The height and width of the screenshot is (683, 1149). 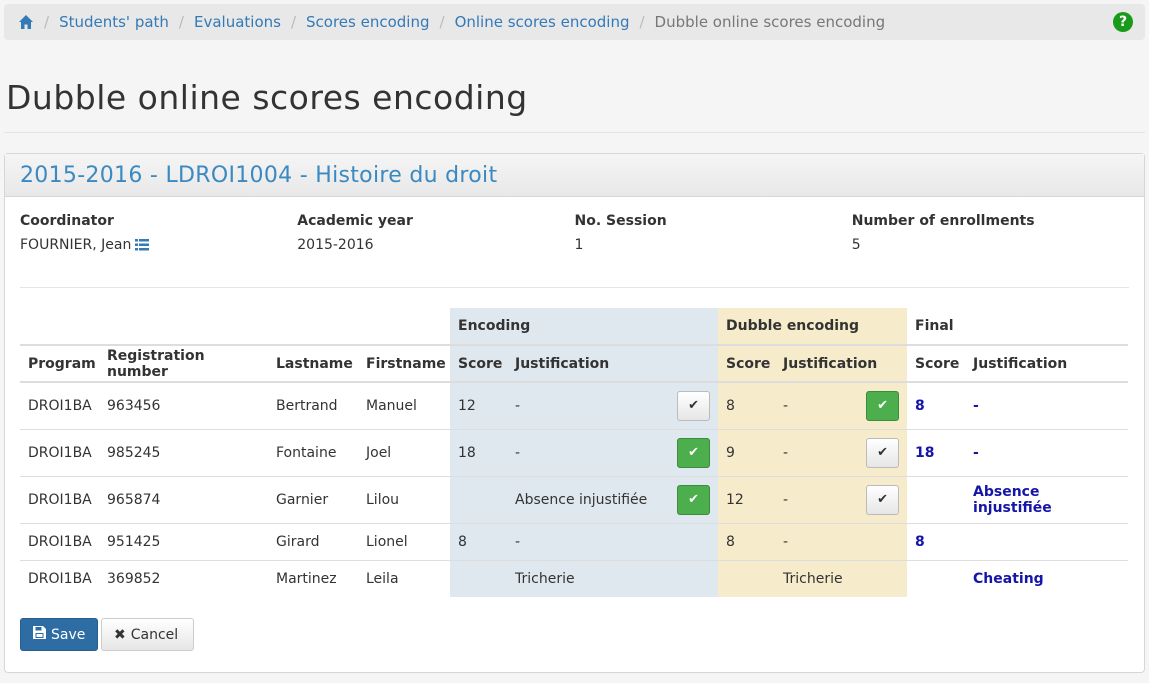 What do you see at coordinates (183, 453) in the screenshot?
I see `registration-cell: 985245` at bounding box center [183, 453].